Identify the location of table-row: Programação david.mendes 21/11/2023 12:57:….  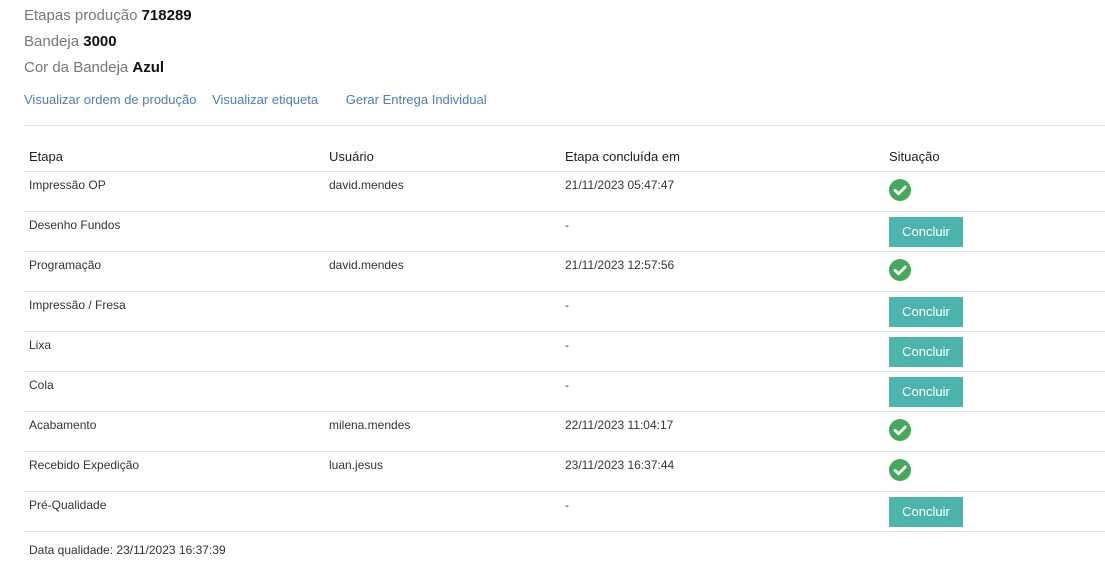
(564, 271).